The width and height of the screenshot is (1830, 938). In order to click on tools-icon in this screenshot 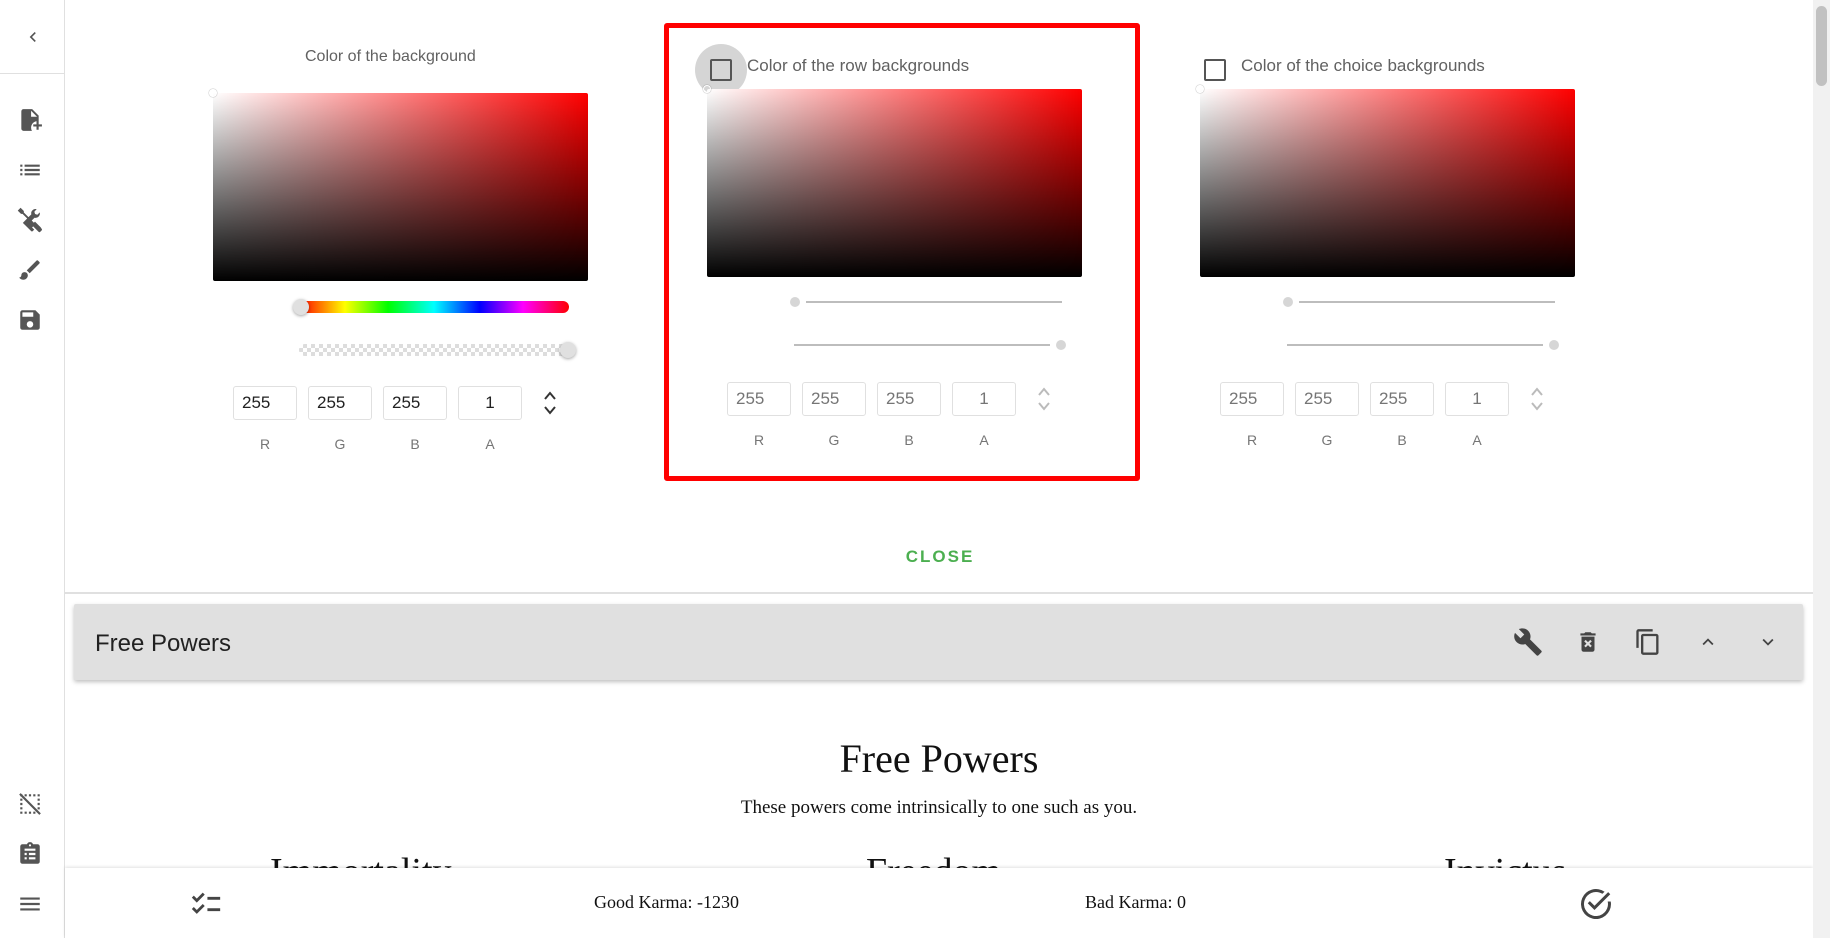, I will do `click(30, 220)`.